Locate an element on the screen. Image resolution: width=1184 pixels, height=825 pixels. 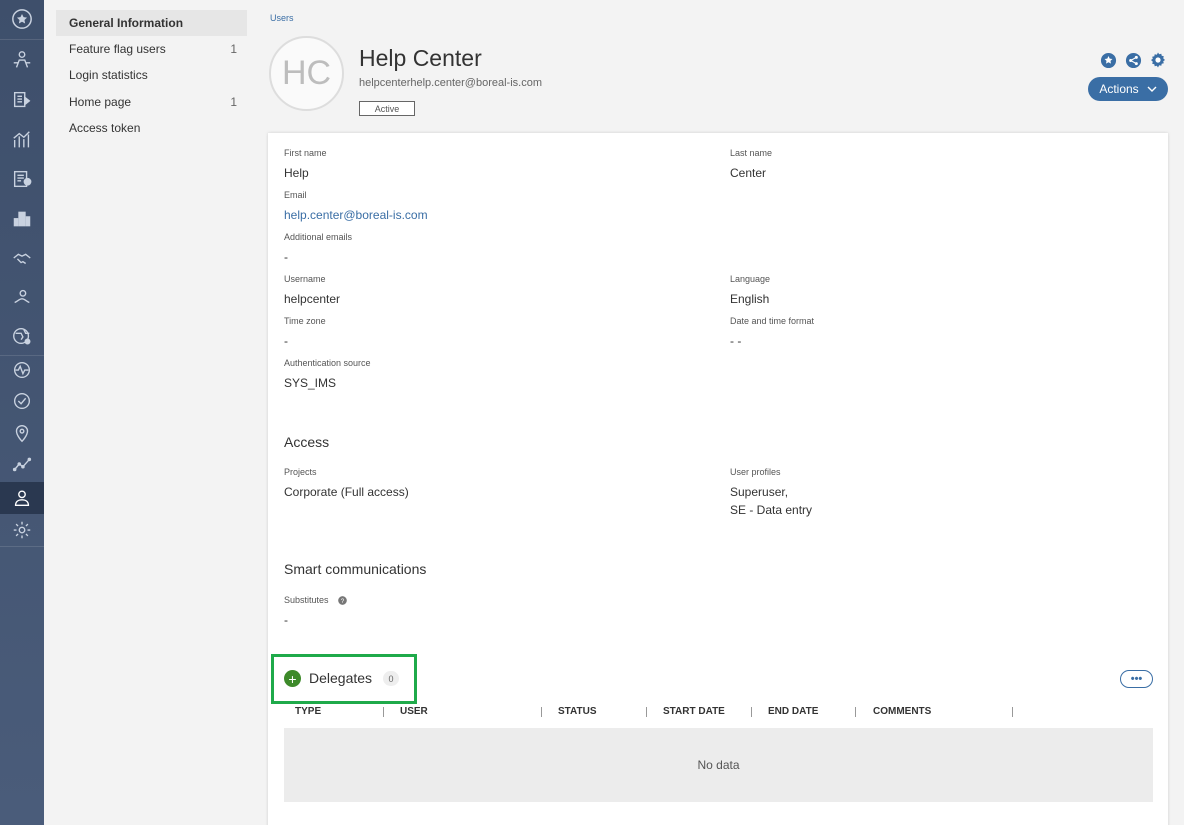
trend-icon is located at coordinates (22, 464).